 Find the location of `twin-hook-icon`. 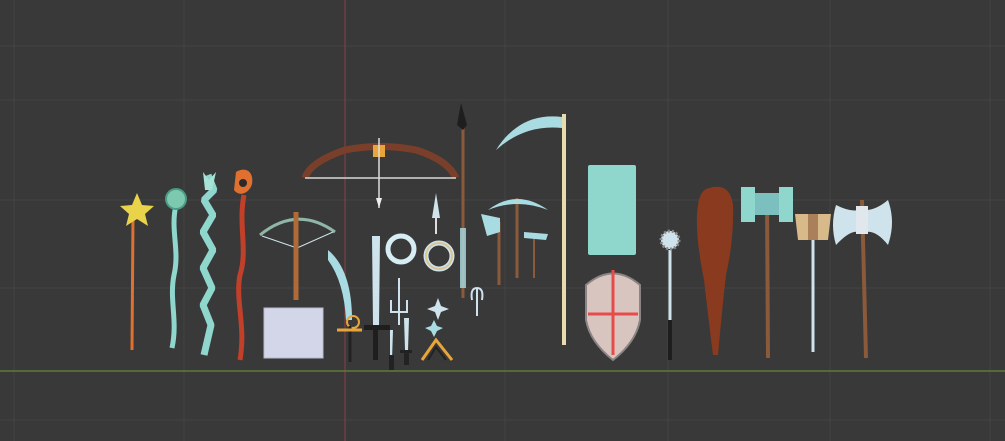

twin-hook-icon is located at coordinates (477, 301).